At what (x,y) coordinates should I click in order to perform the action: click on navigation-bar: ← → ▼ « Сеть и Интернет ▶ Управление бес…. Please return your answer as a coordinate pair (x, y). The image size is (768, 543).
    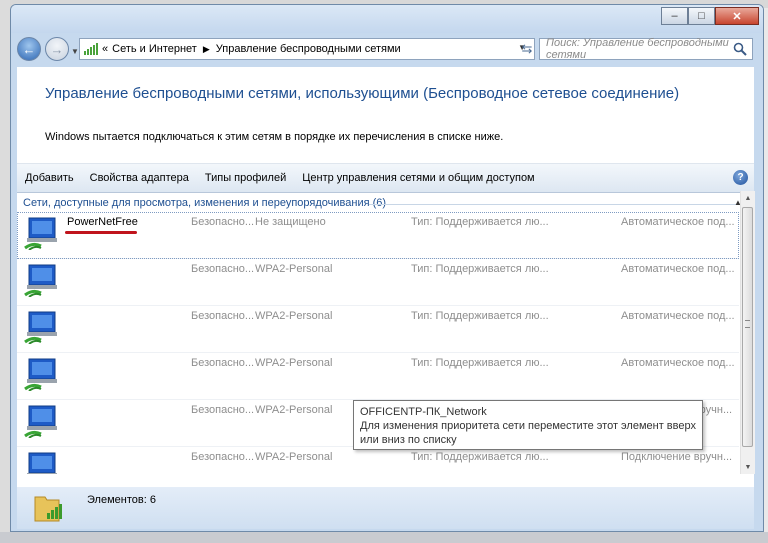
    Looking at the image, I should click on (387, 50).